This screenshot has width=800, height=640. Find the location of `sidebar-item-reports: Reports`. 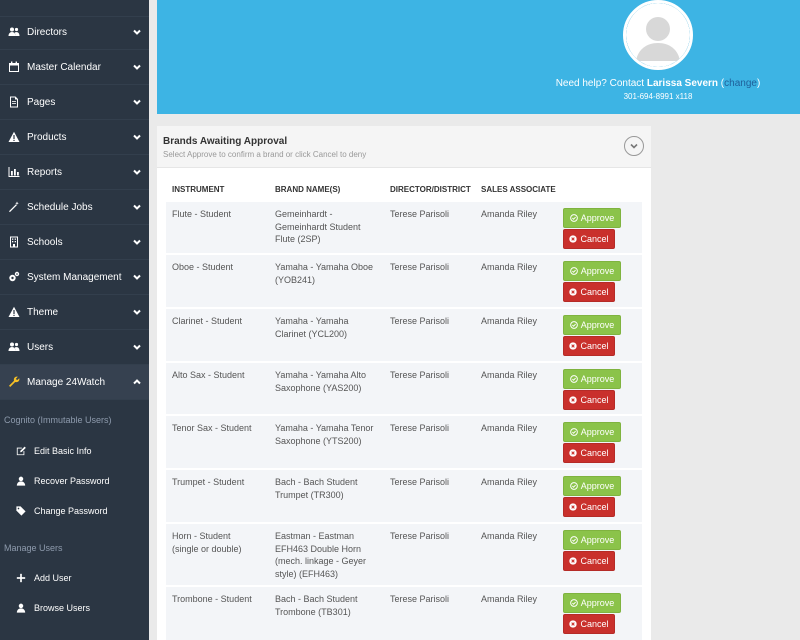

sidebar-item-reports: Reports is located at coordinates (74, 172).